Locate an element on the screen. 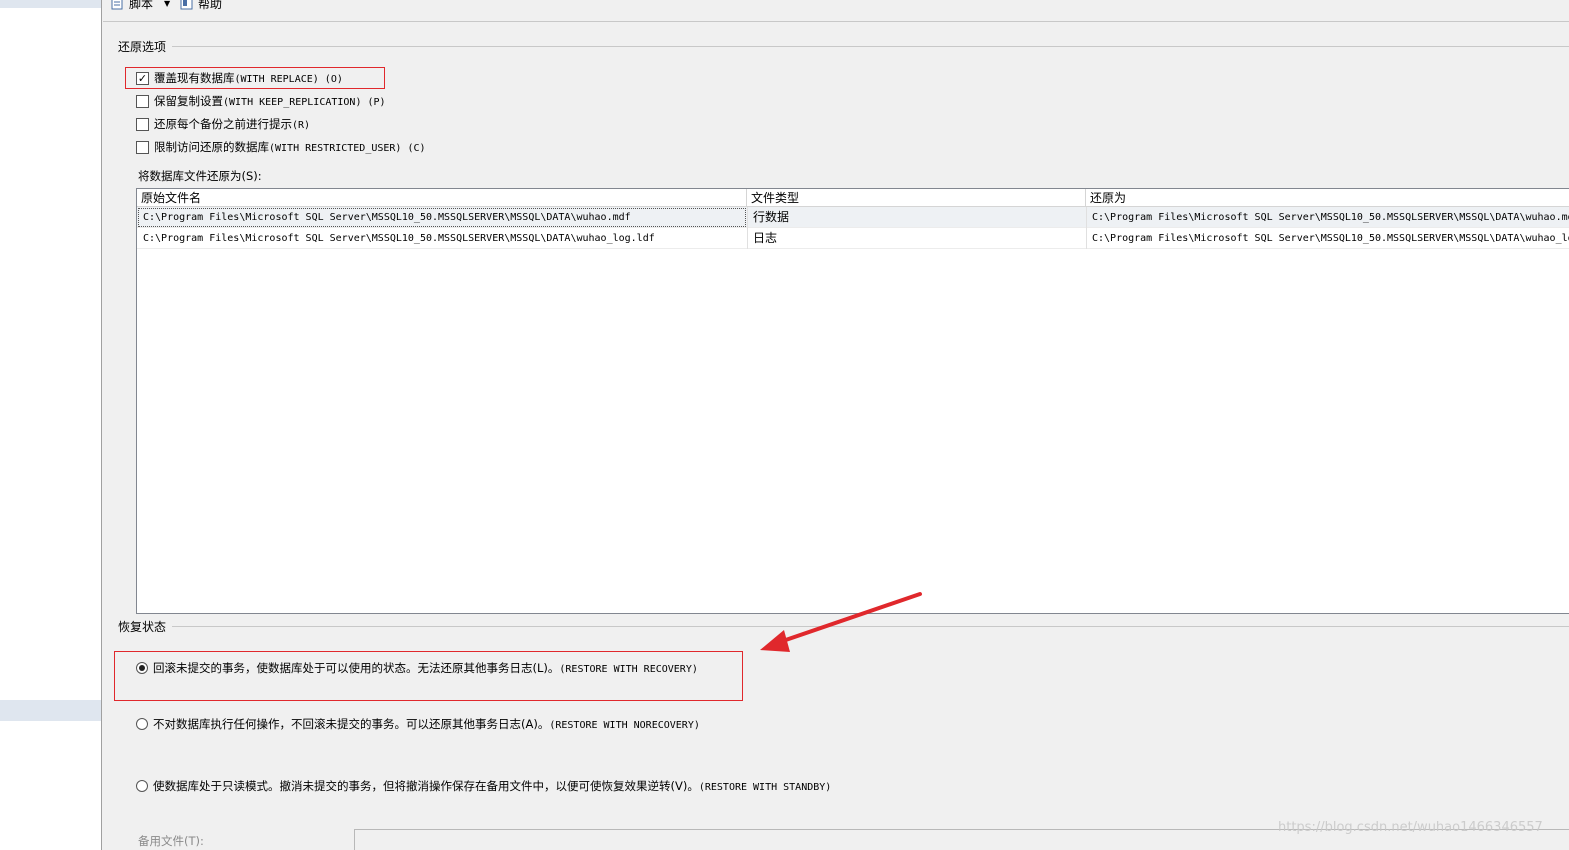 This screenshot has width=1569, height=850. help-button: 帮助 is located at coordinates (200, 6).